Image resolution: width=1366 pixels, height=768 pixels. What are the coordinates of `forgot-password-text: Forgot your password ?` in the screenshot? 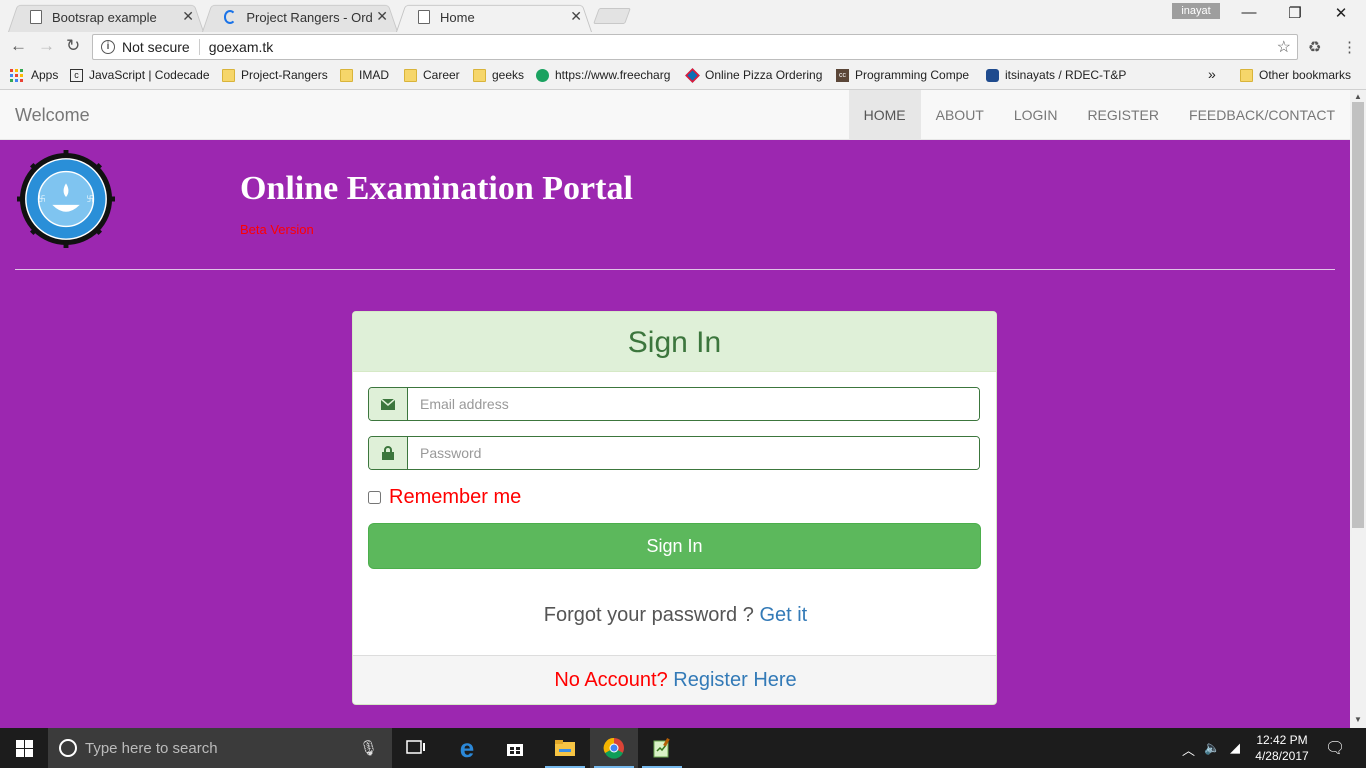 It's located at (648, 615).